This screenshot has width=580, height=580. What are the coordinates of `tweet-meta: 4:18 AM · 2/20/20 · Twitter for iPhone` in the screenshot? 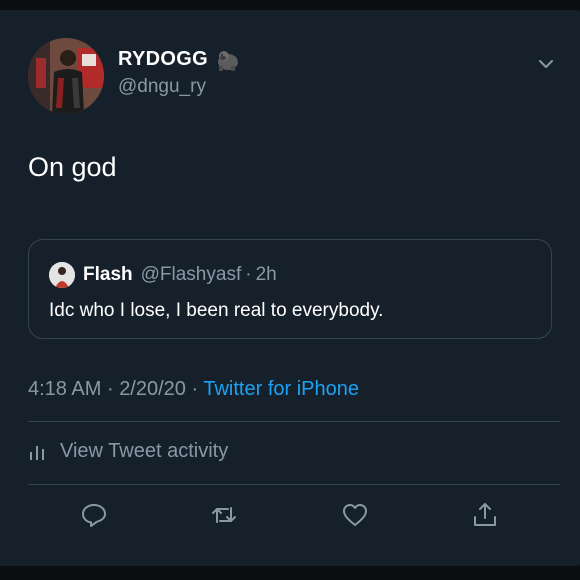 It's located at (193, 389).